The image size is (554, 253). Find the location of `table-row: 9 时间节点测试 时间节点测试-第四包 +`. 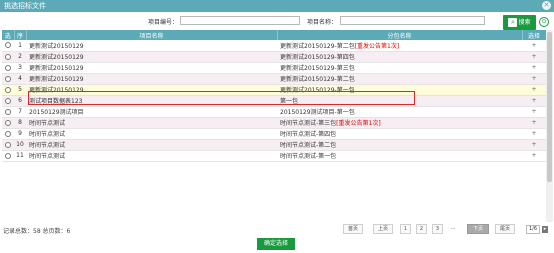

table-row: 9 时间节点测试 时间节点测试-第四包 + is located at coordinates (274, 134).